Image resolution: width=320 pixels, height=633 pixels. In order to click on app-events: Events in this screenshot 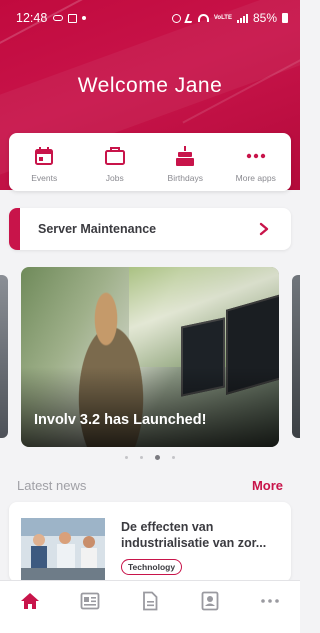, I will do `click(44, 162)`.